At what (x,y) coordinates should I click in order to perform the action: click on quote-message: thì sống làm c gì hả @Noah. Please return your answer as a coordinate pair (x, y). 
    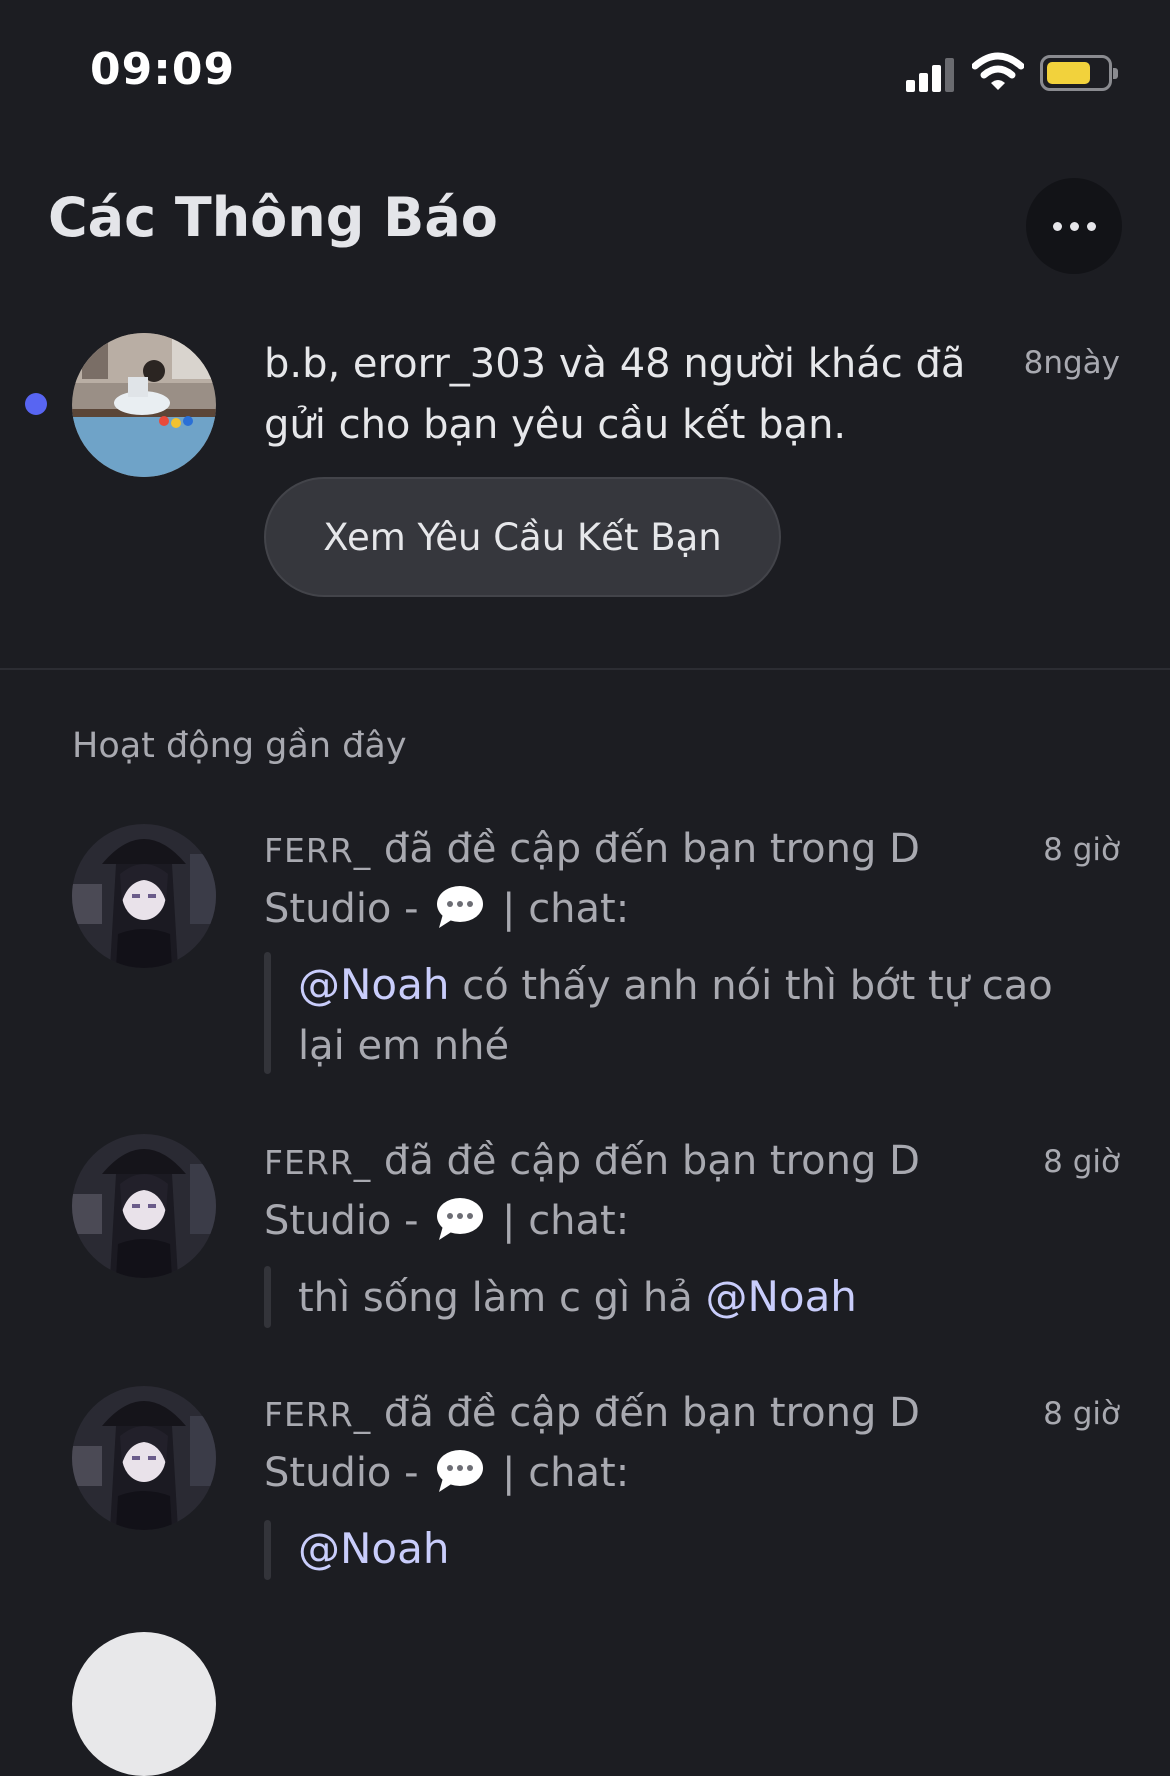
    Looking at the image, I should click on (698, 1297).